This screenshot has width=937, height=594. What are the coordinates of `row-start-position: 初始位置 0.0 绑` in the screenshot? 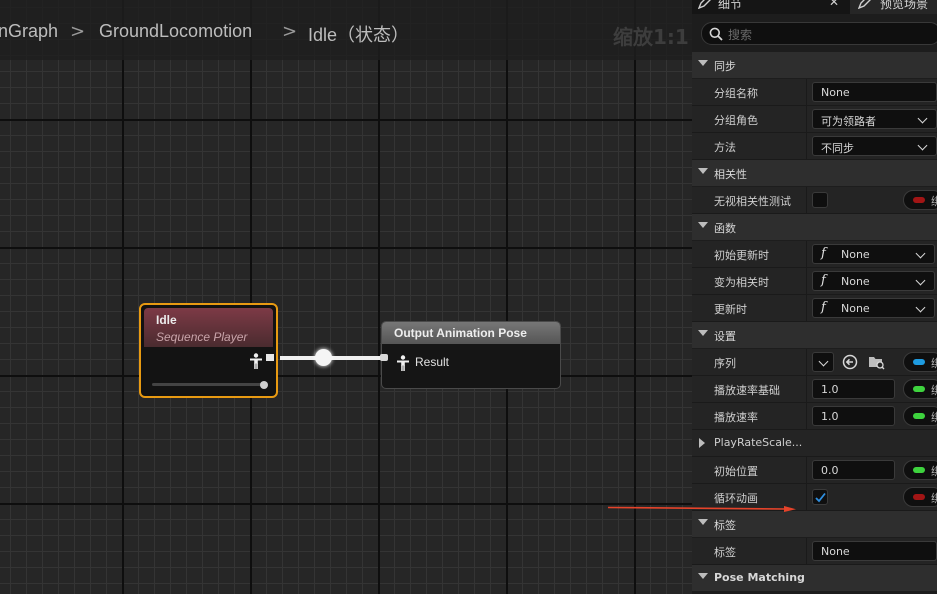 It's located at (814, 470).